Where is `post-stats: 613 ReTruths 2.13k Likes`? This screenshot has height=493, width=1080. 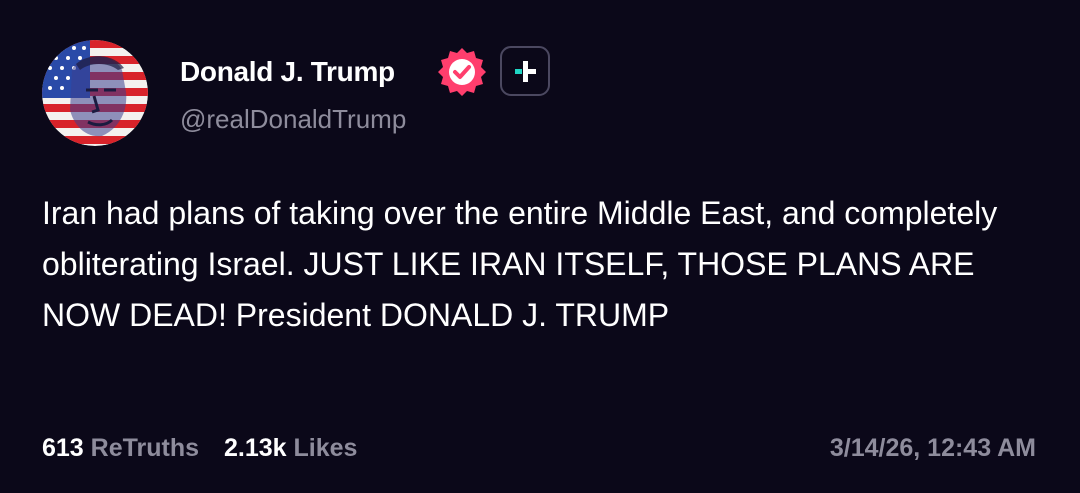 post-stats: 613 ReTruths 2.13k Likes is located at coordinates (208, 448).